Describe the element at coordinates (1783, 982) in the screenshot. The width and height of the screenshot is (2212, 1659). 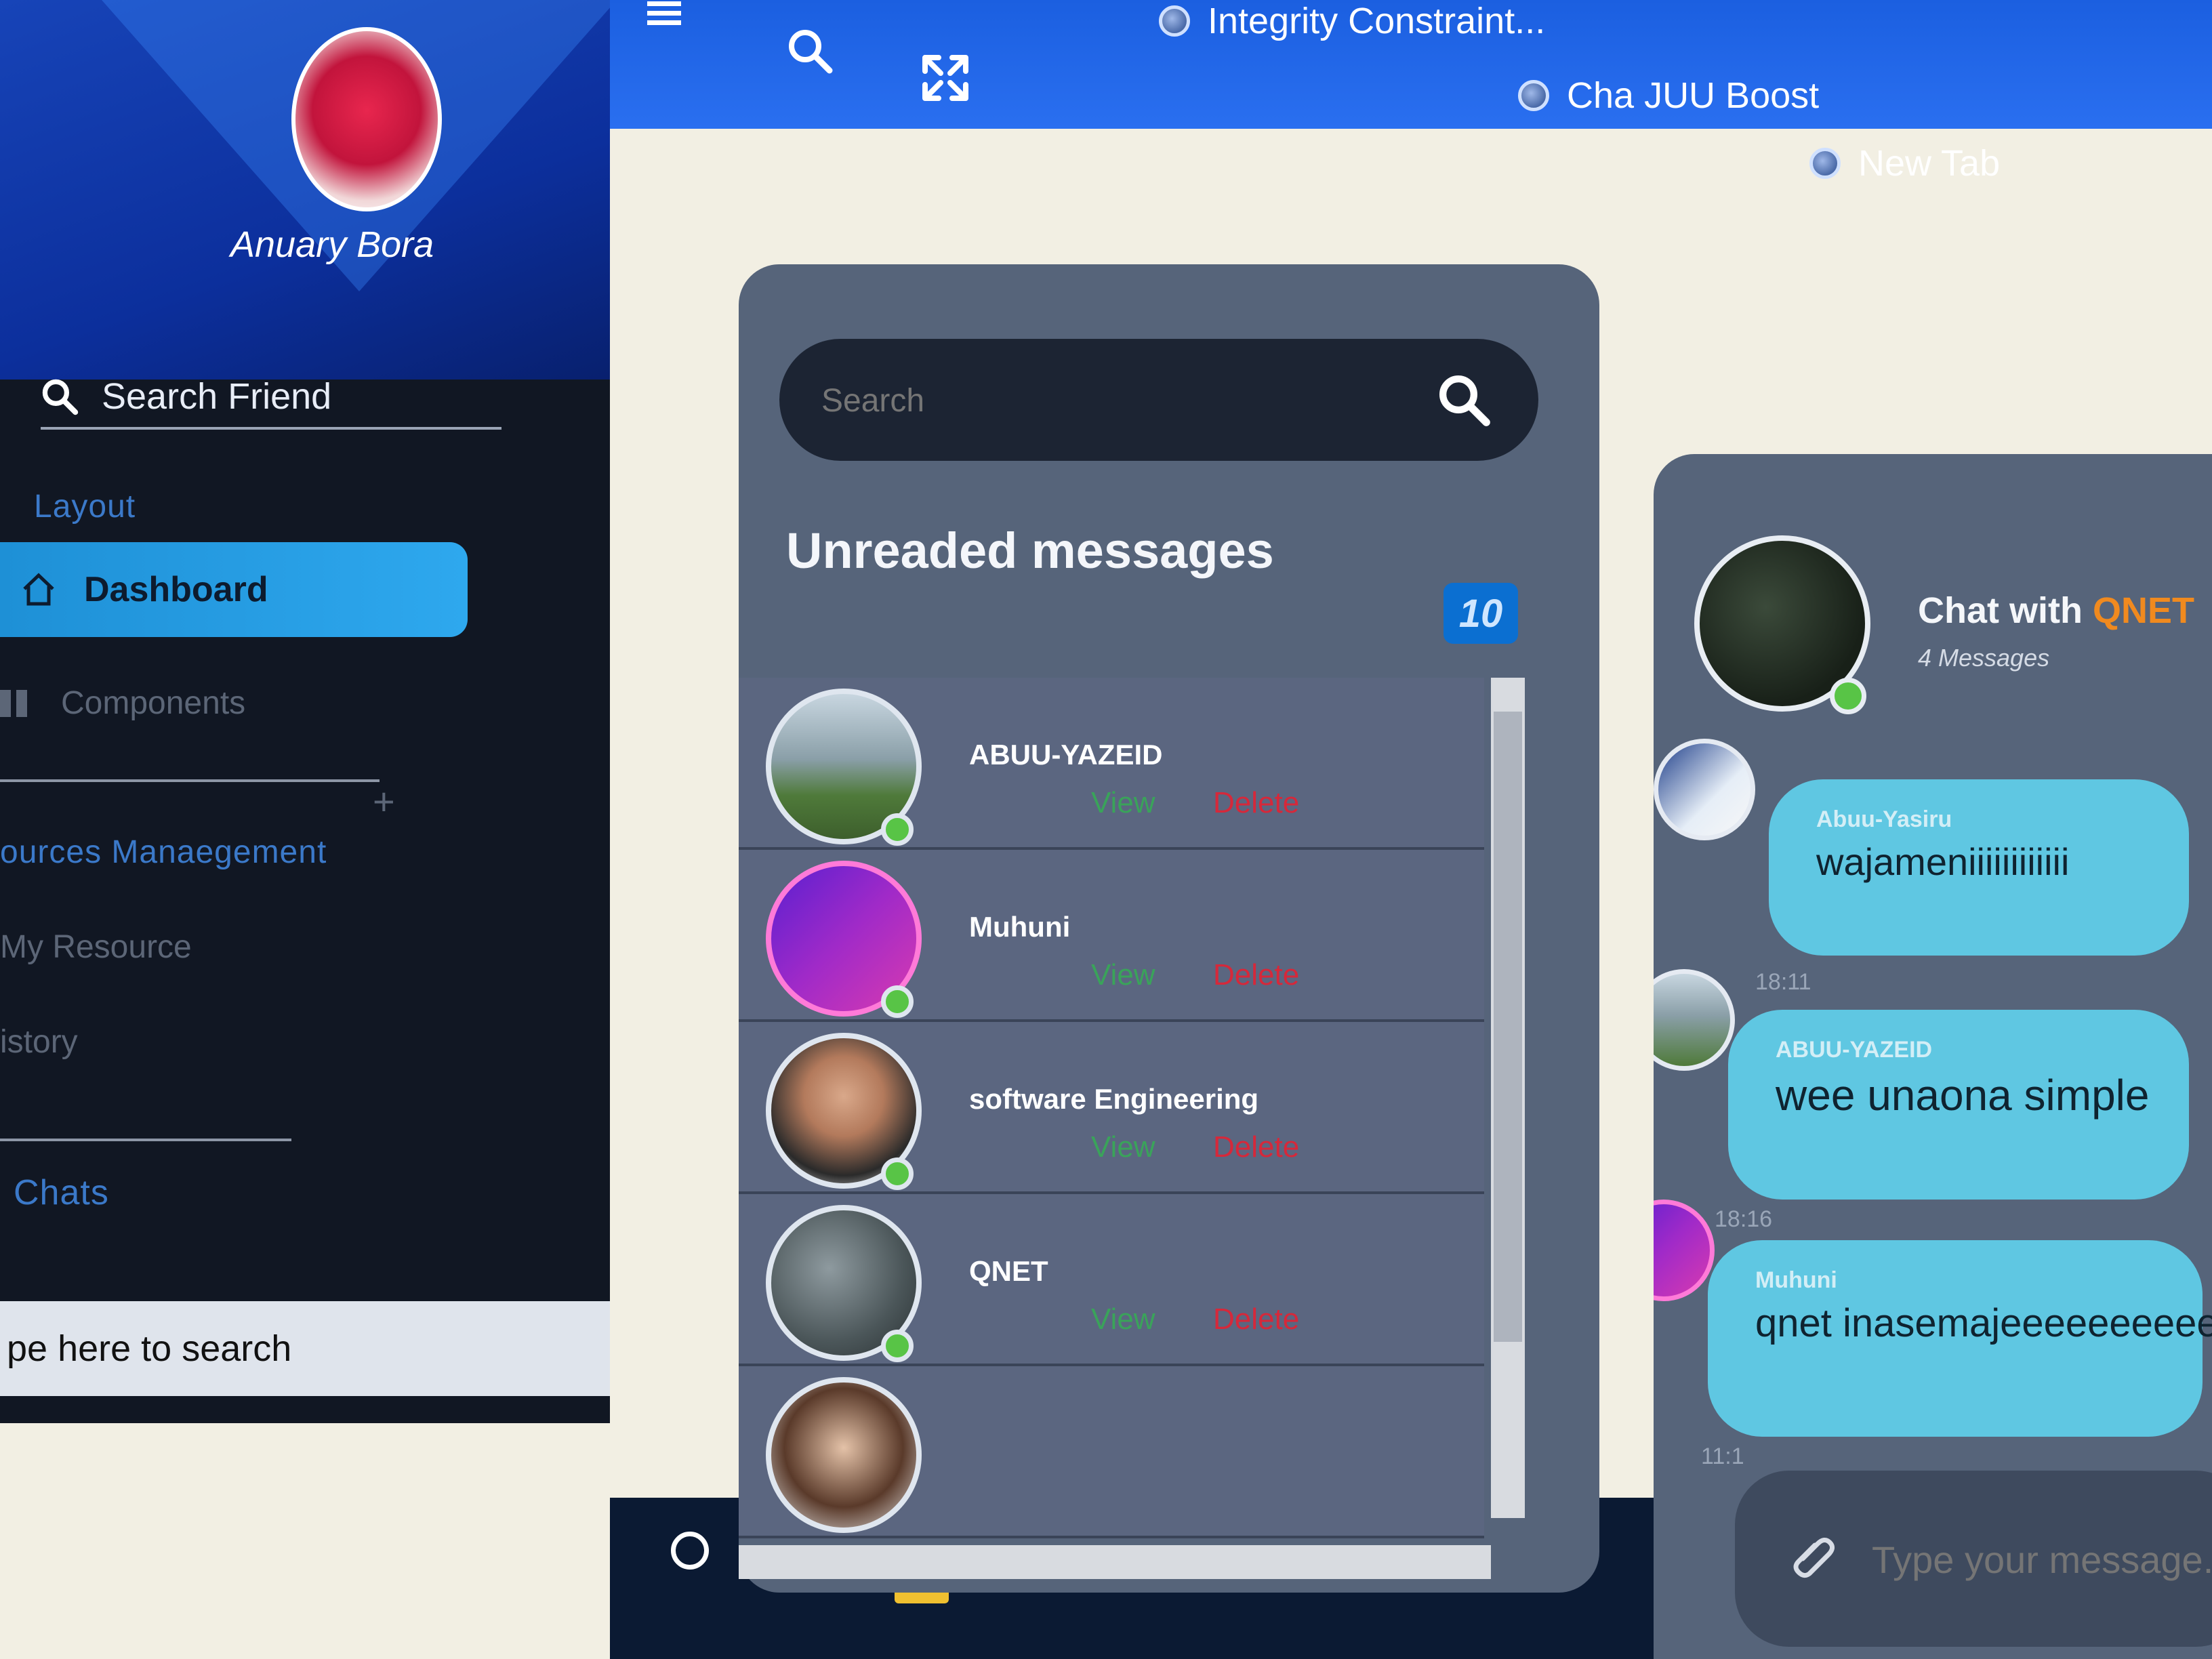
I see `message-time: 18:11` at that location.